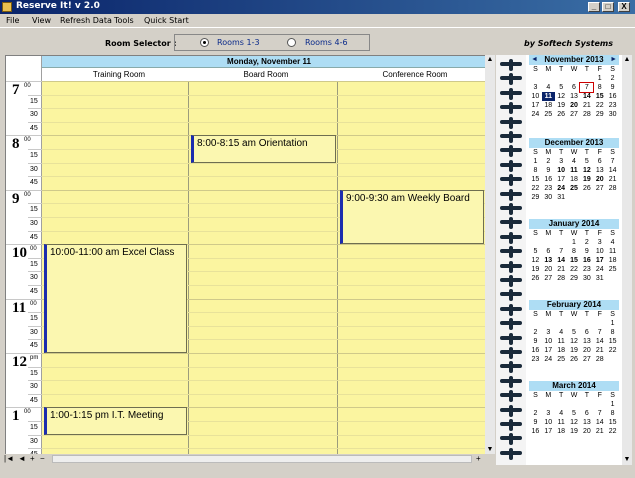 The image size is (635, 478). I want to click on calendar-day: 11, so click(612, 251).